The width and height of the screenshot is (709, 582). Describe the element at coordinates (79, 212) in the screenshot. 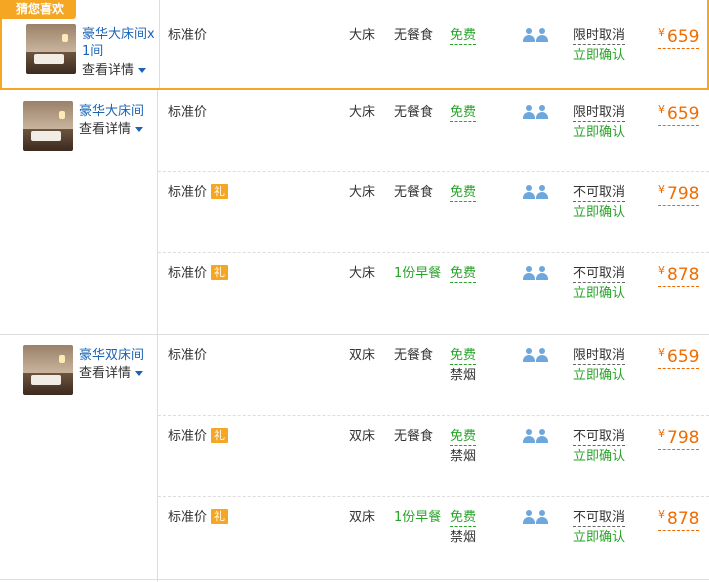

I see `room-info-cell: 豪华大床间 查看详情` at that location.